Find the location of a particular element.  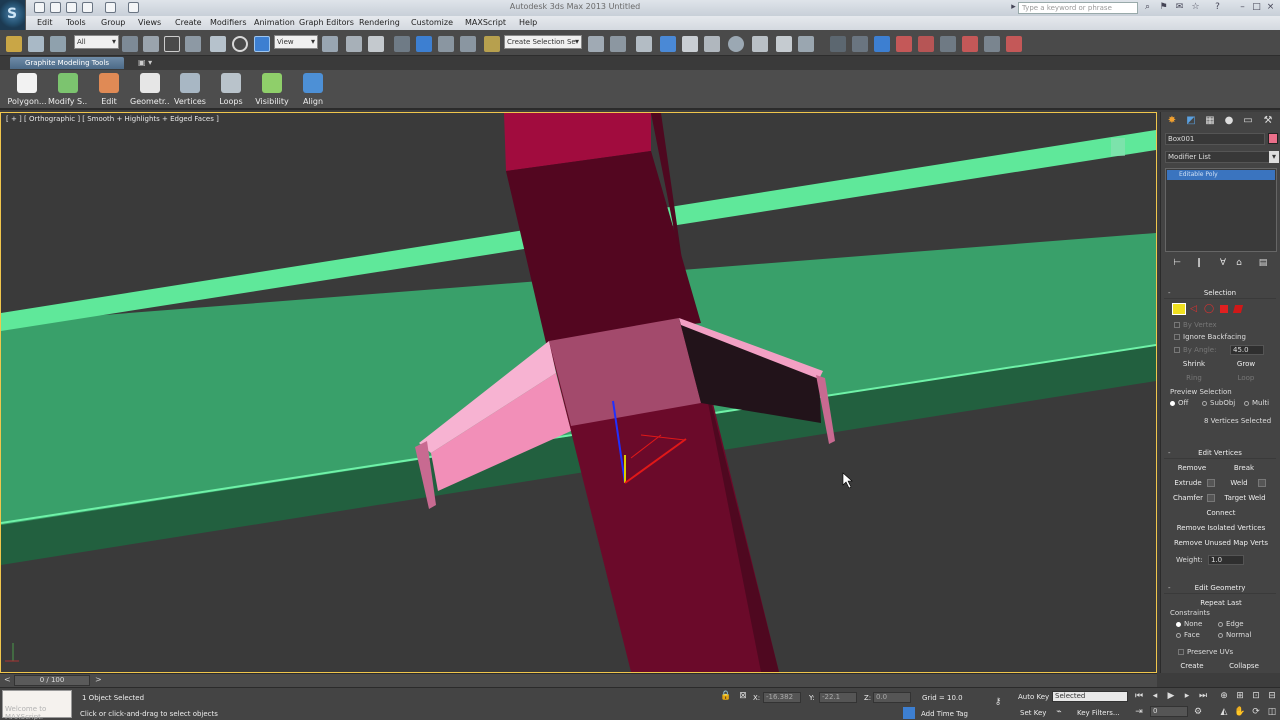

menu-group: Group is located at coordinates (113, 23).